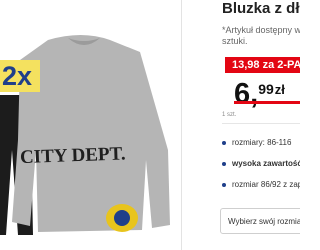 Image resolution: width=320 pixels, height=250 pixels. I want to click on unit-label: 1 szt., so click(229, 115).